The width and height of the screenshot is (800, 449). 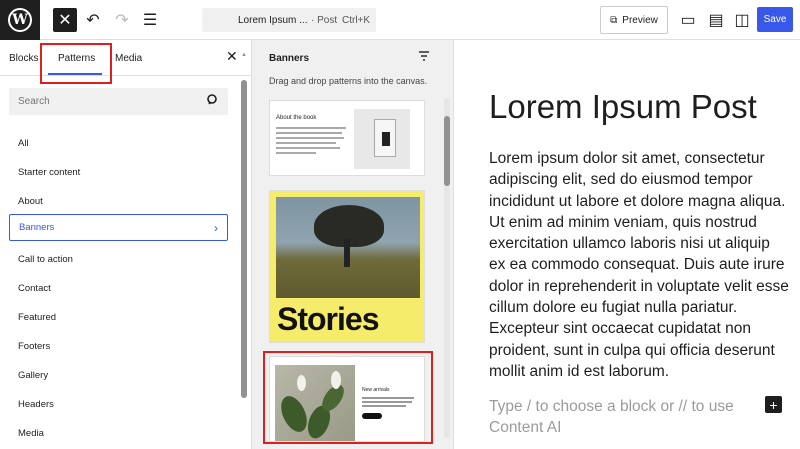 I want to click on category-scrollbar, so click(x=244, y=239).